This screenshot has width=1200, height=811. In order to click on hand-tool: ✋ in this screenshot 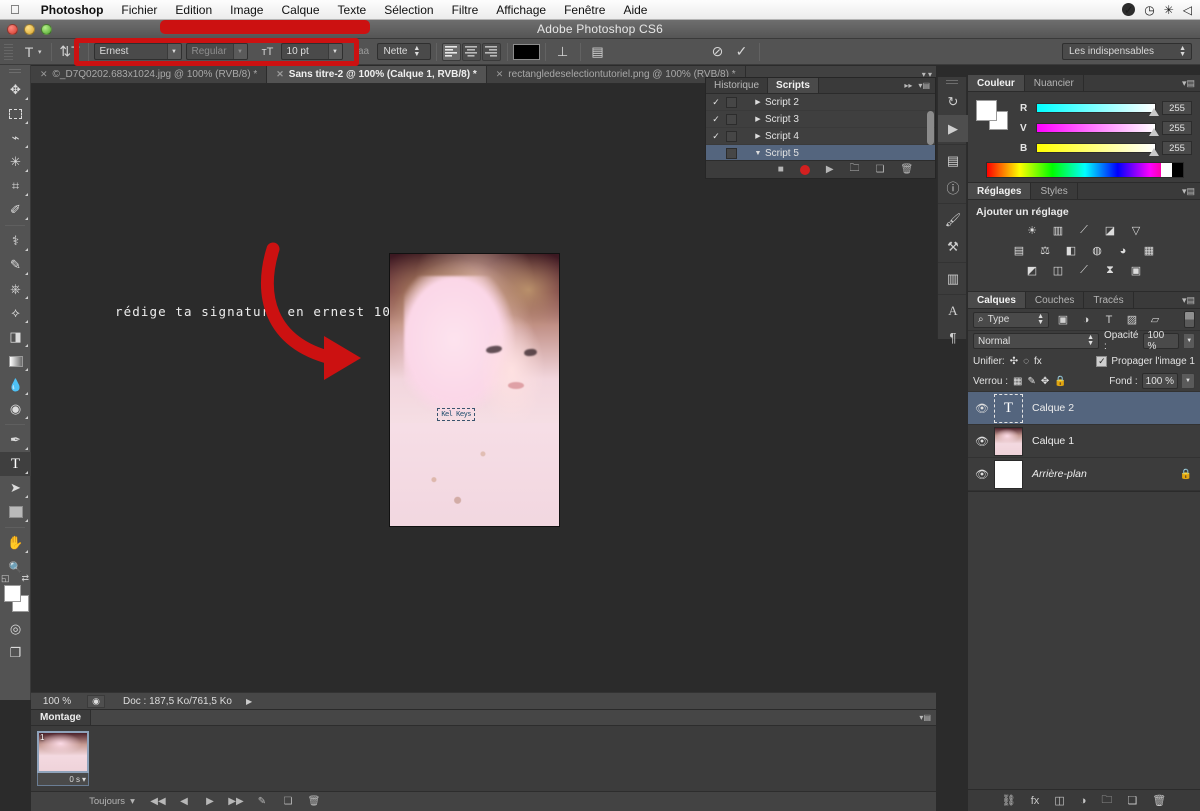, I will do `click(15, 543)`.